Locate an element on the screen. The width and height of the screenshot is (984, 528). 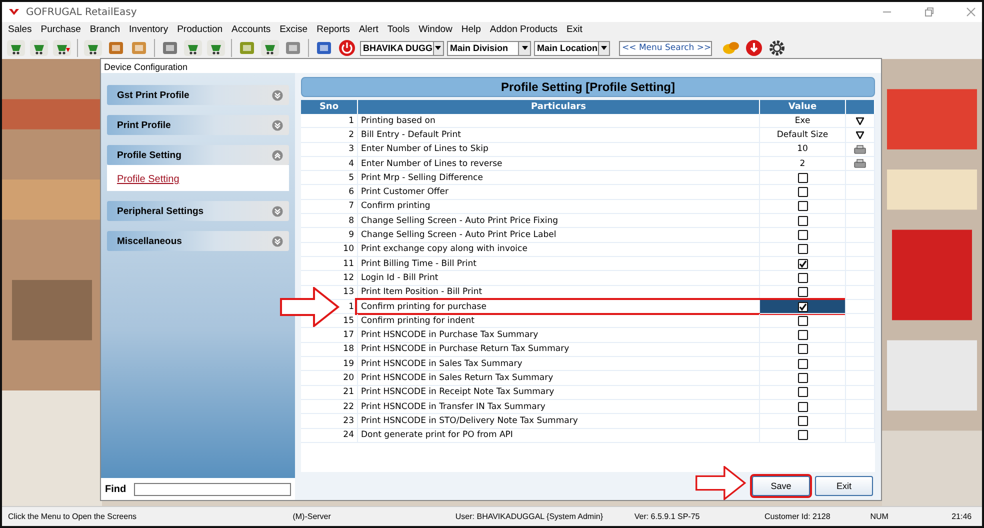
find-field is located at coordinates (212, 489).